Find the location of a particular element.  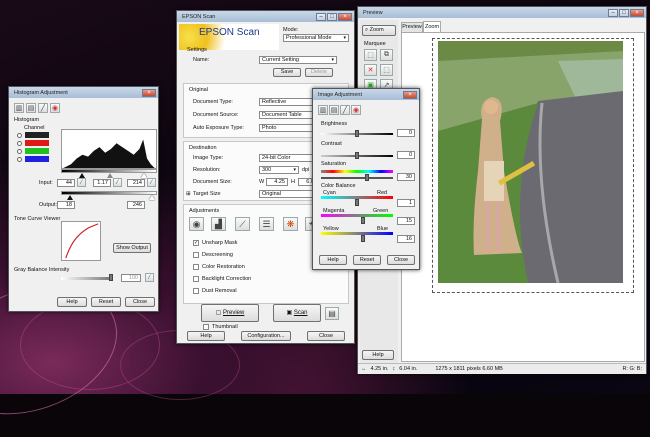

histogram-titlebar: Histogram Adjustment × is located at coordinates (83, 92).